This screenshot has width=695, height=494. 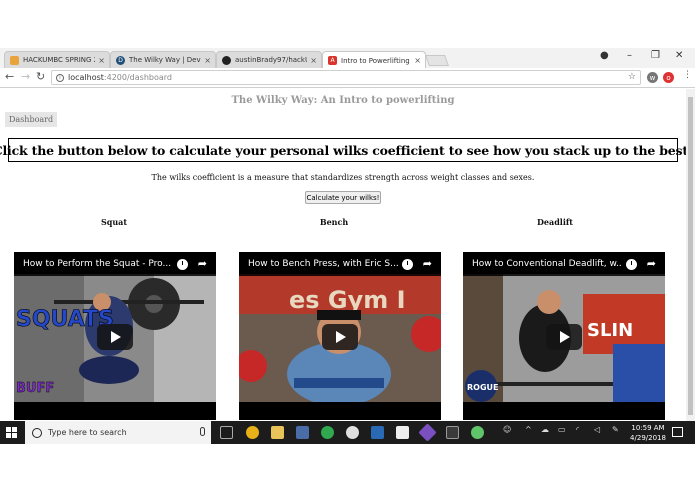 I want to click on onedrive-icon: ☁, so click(x=545, y=429).